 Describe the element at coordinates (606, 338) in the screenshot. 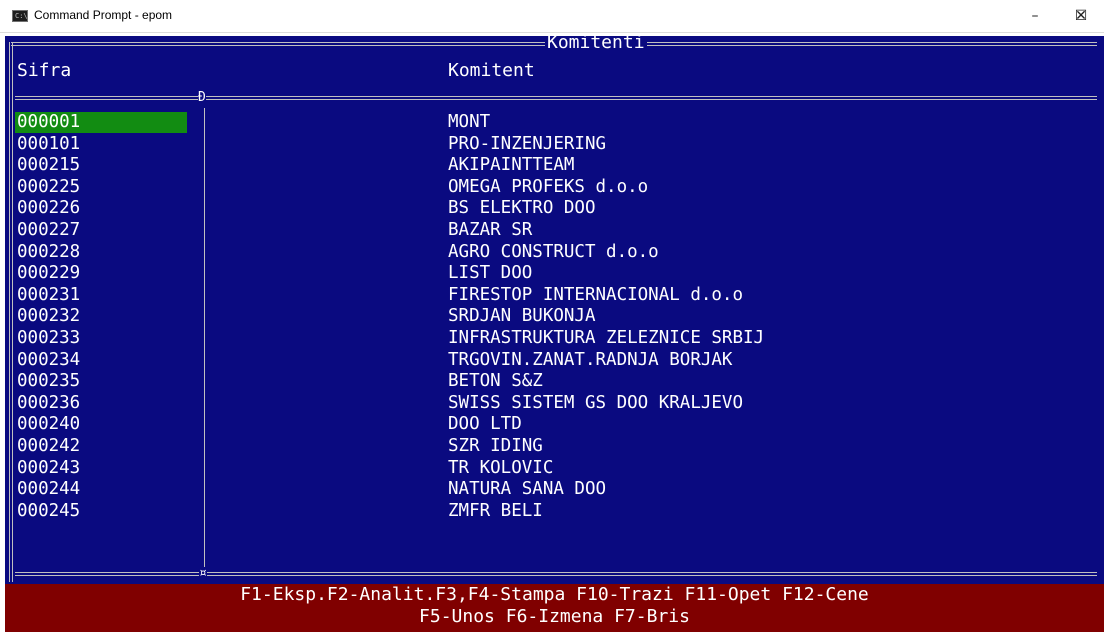

I see `customer-name: INFRASTRUKTURA ZELEZNICE SRBIJ` at that location.